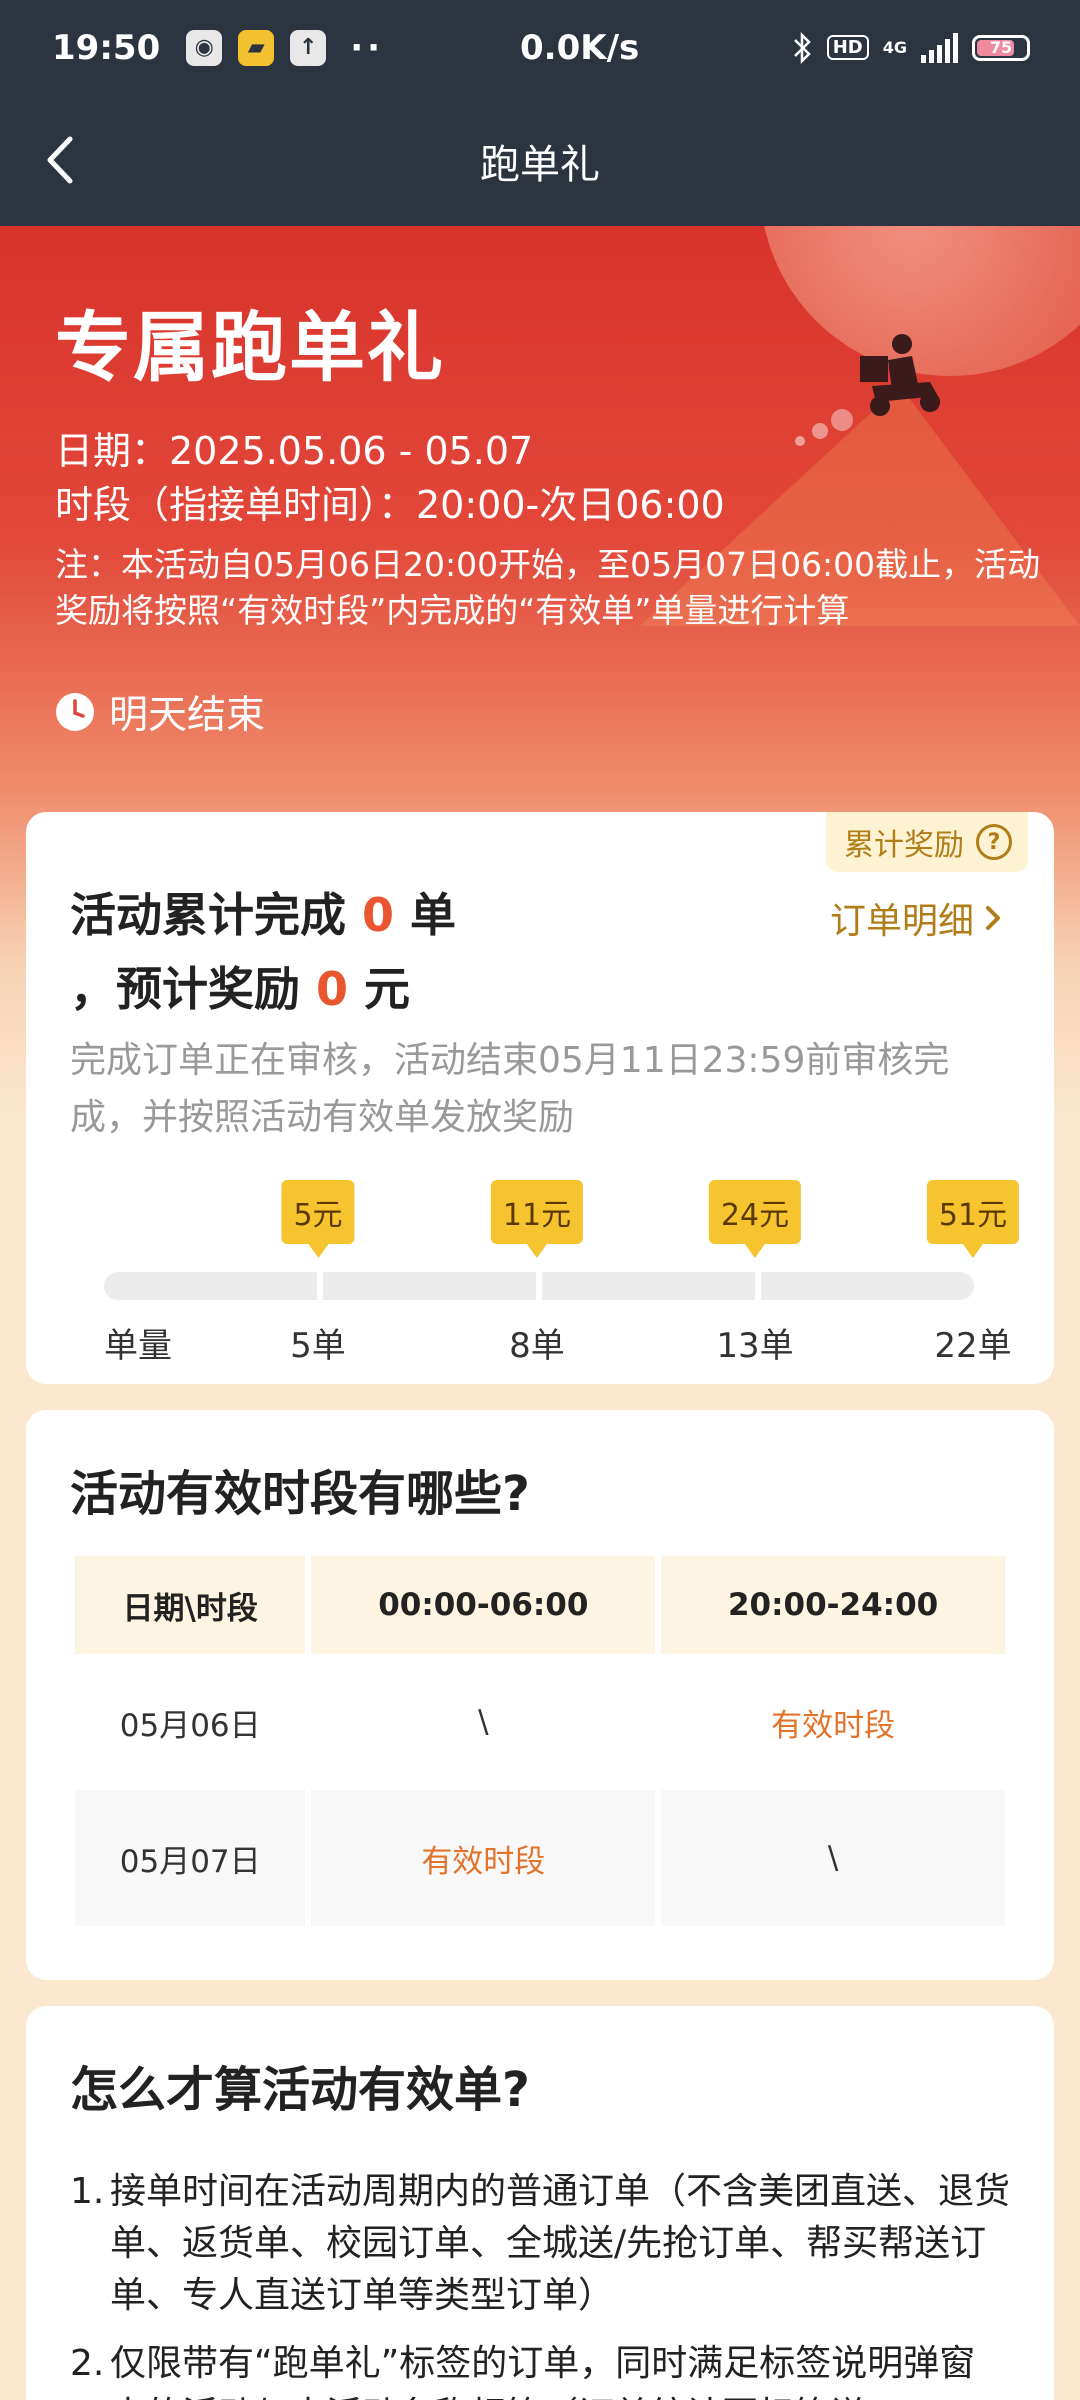 This screenshot has width=1080, height=2400. Describe the element at coordinates (300, 2090) in the screenshot. I see `rules-title: 怎么才算活动有效单?` at that location.